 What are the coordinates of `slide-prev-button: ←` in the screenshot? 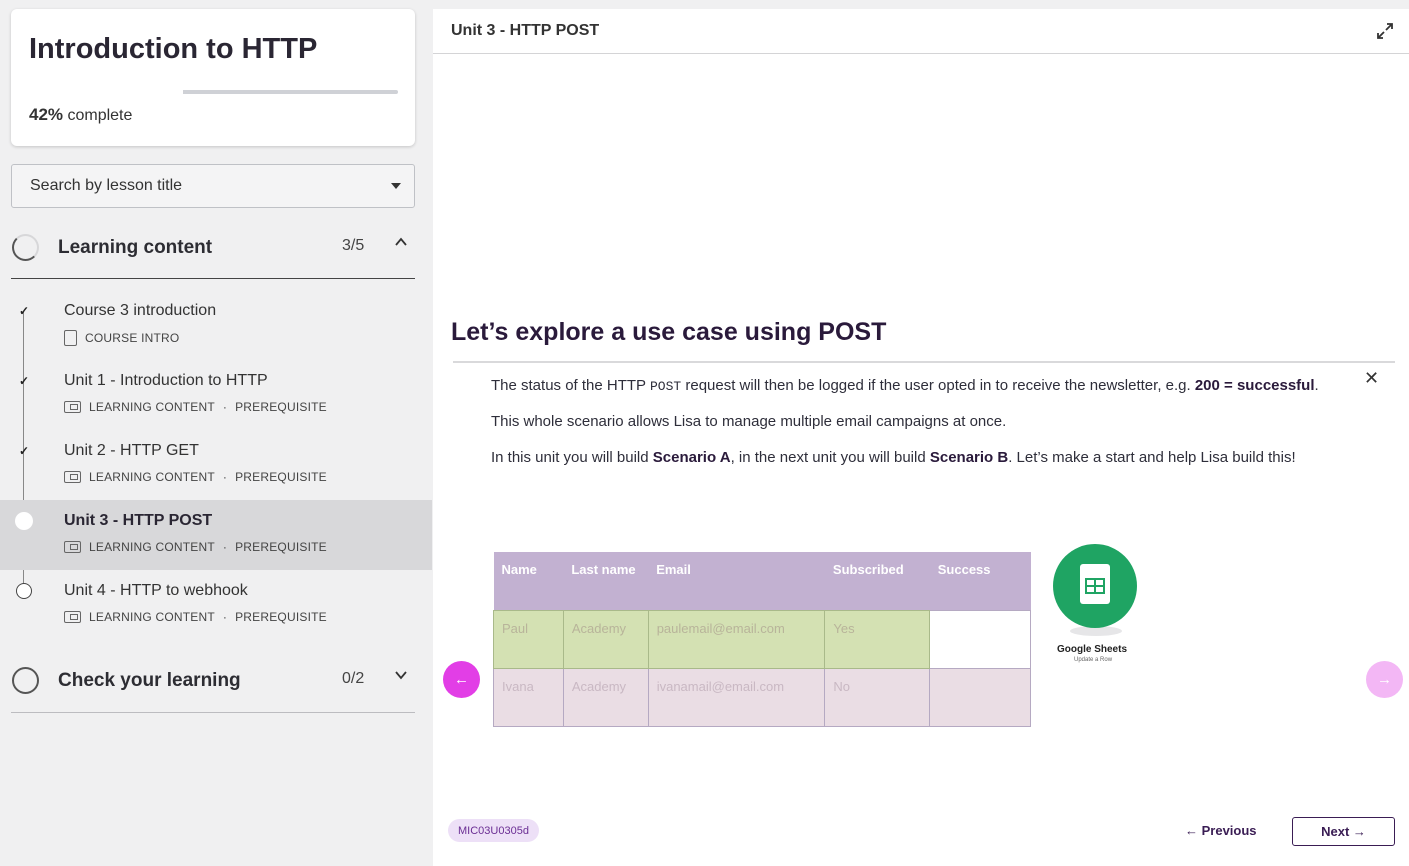 It's located at (461, 679).